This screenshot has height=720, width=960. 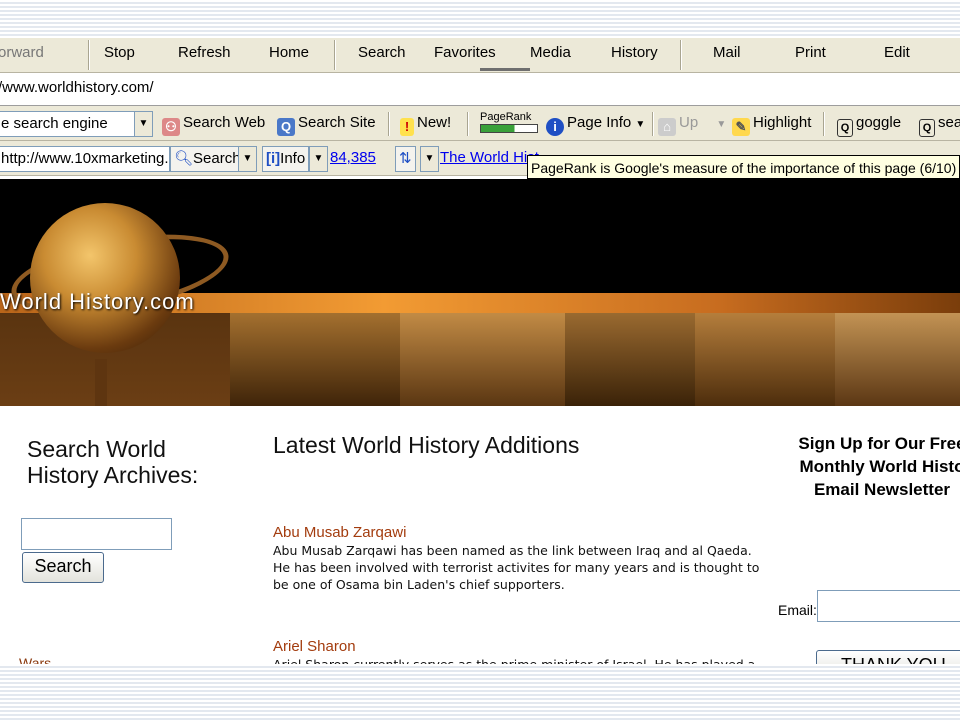 I want to click on page-info-label: Page Info, so click(x=599, y=122).